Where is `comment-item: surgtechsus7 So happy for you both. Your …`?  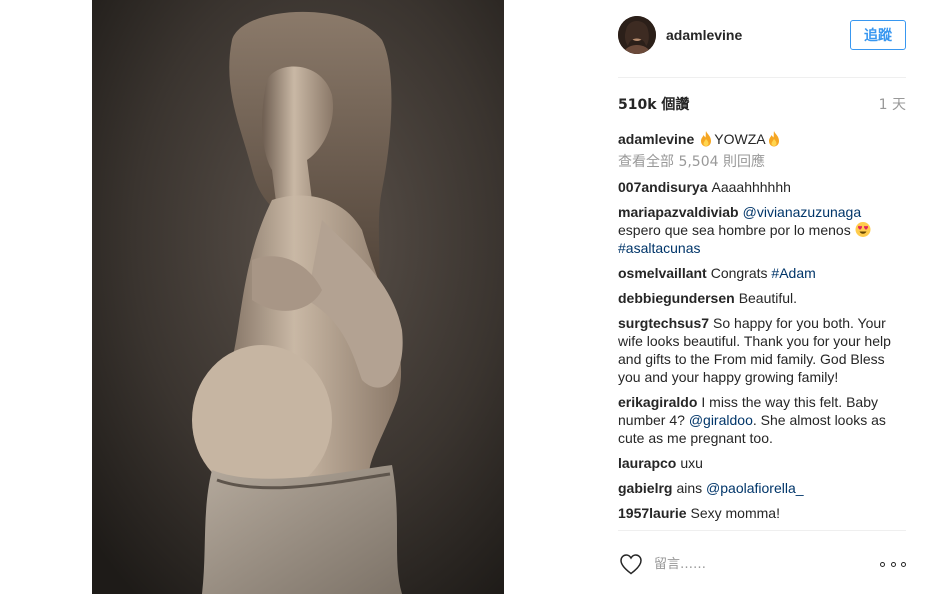 comment-item: surgtechsus7 So happy for you both. Your … is located at coordinates (762, 350).